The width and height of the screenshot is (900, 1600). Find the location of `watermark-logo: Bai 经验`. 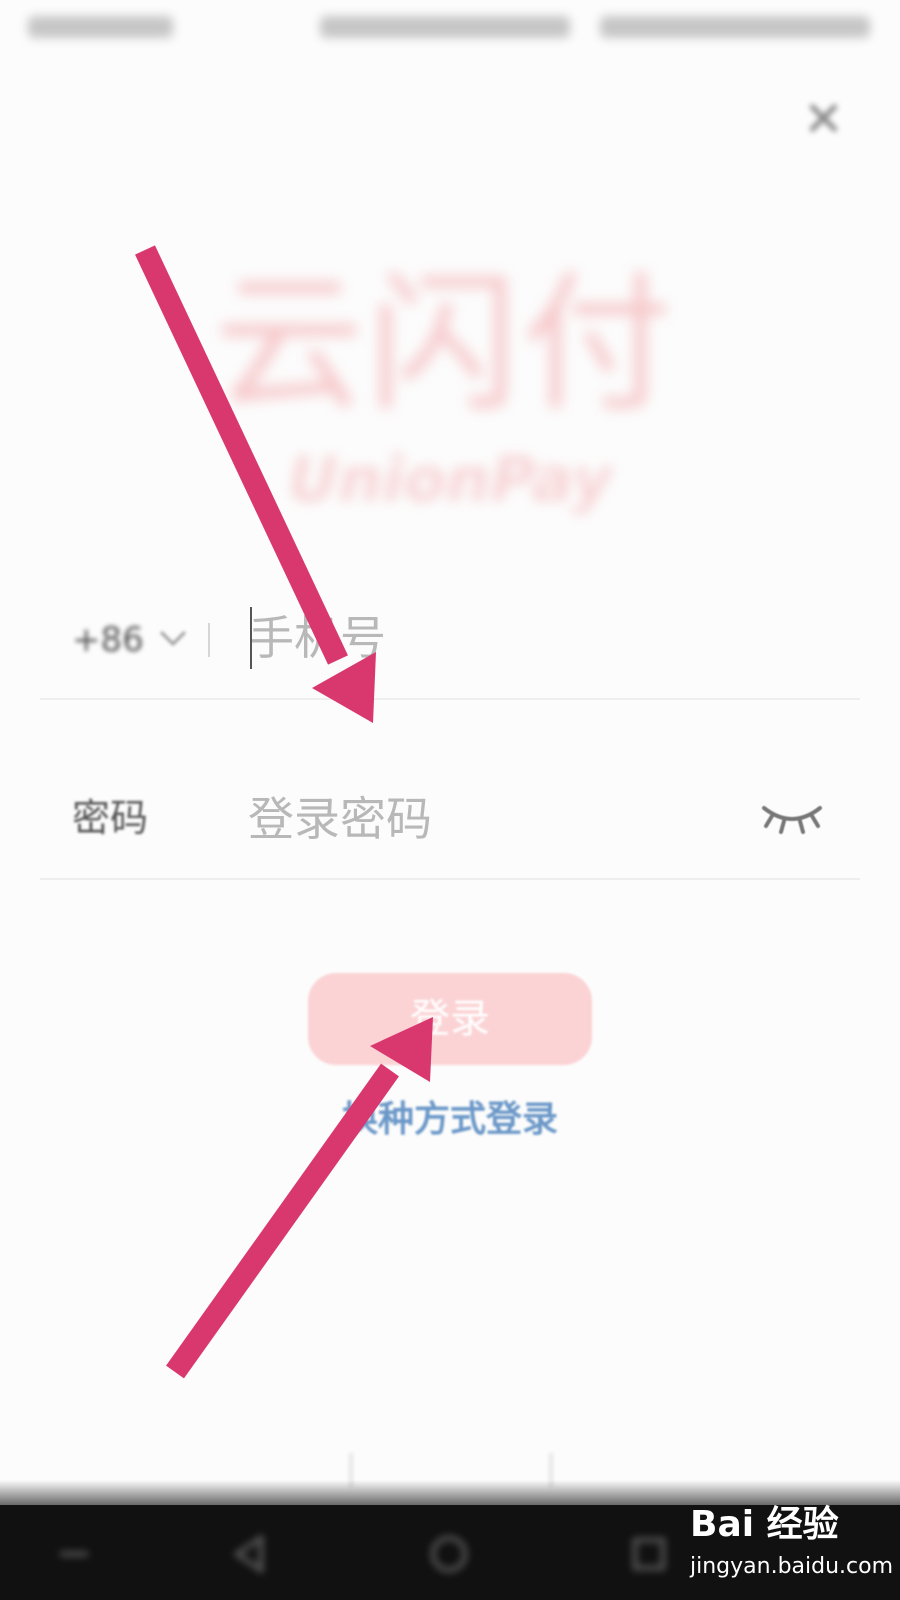

watermark-logo: Bai 经验 is located at coordinates (764, 1524).